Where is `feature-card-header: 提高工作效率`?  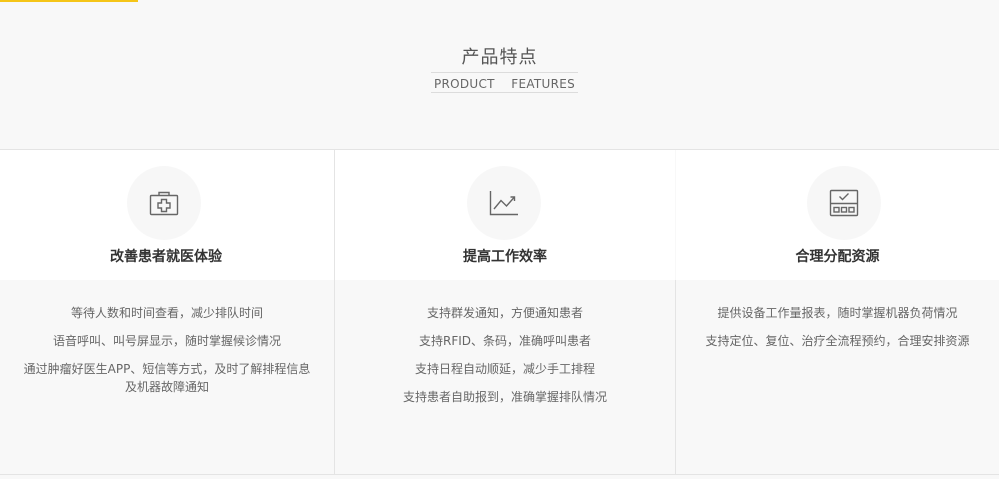 feature-card-header: 提高工作效率 is located at coordinates (505, 215).